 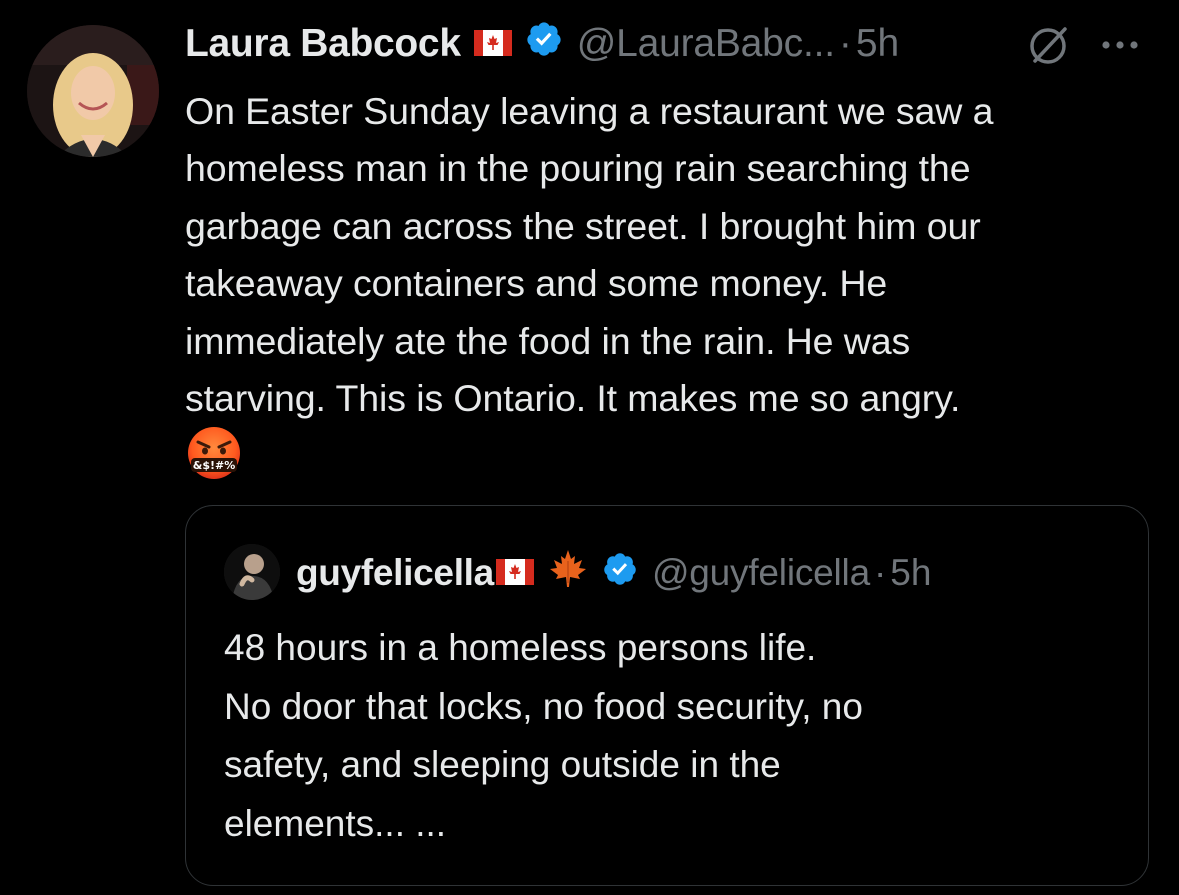 What do you see at coordinates (323, 44) in the screenshot?
I see `author-name: Laura Babcock` at bounding box center [323, 44].